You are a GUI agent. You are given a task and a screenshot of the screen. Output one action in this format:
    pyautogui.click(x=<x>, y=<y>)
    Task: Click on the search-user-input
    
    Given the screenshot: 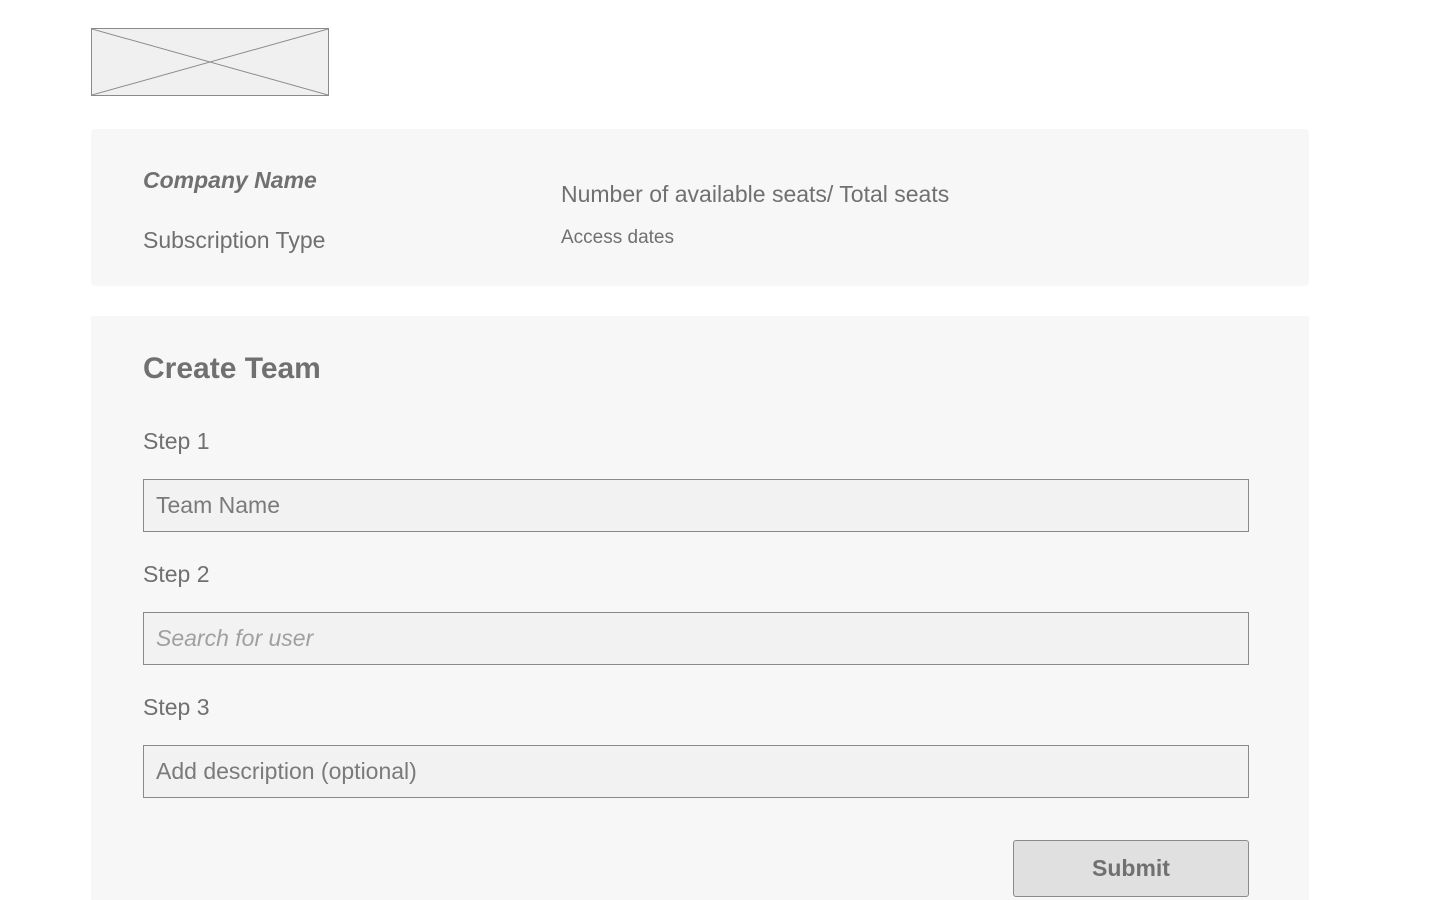 What is the action you would take?
    pyautogui.click(x=696, y=638)
    